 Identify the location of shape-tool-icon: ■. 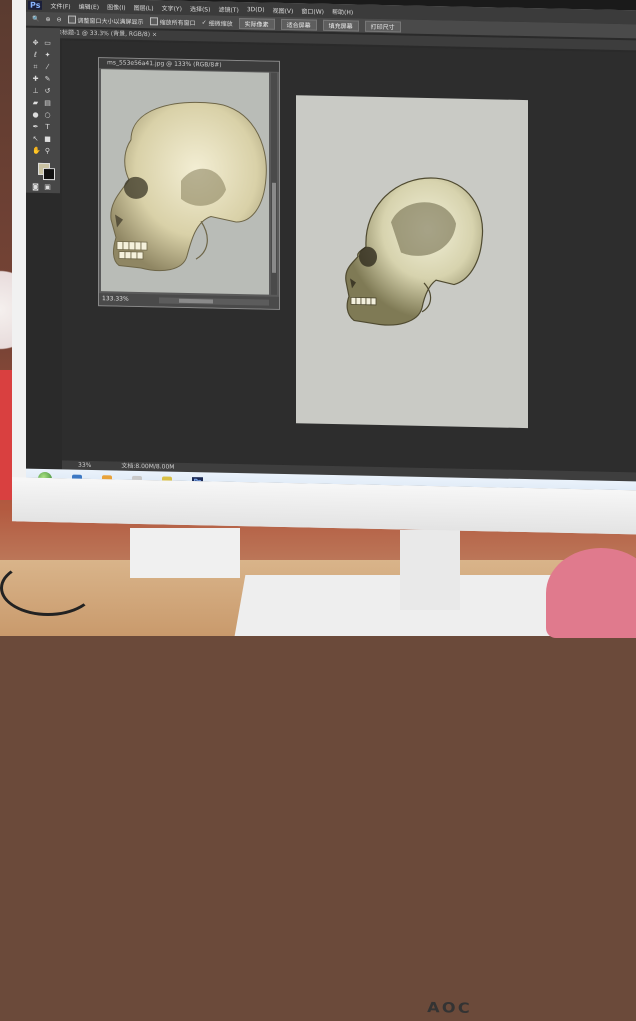
(47, 139).